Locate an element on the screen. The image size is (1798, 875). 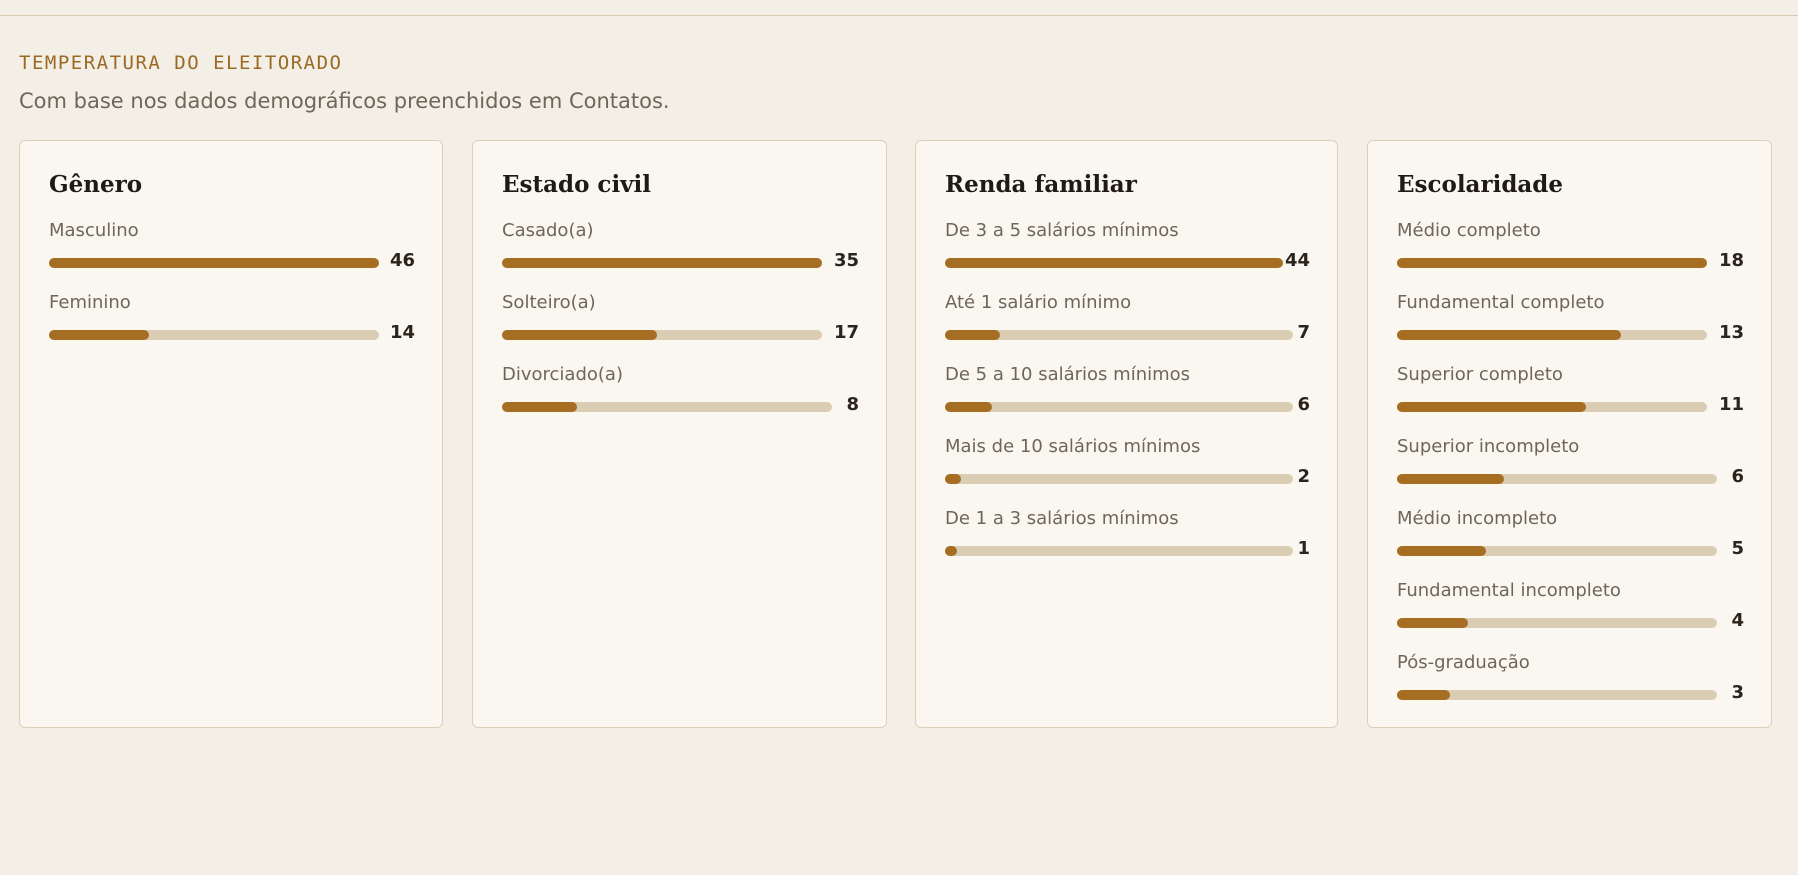
card-title: Estado civil is located at coordinates (577, 184).